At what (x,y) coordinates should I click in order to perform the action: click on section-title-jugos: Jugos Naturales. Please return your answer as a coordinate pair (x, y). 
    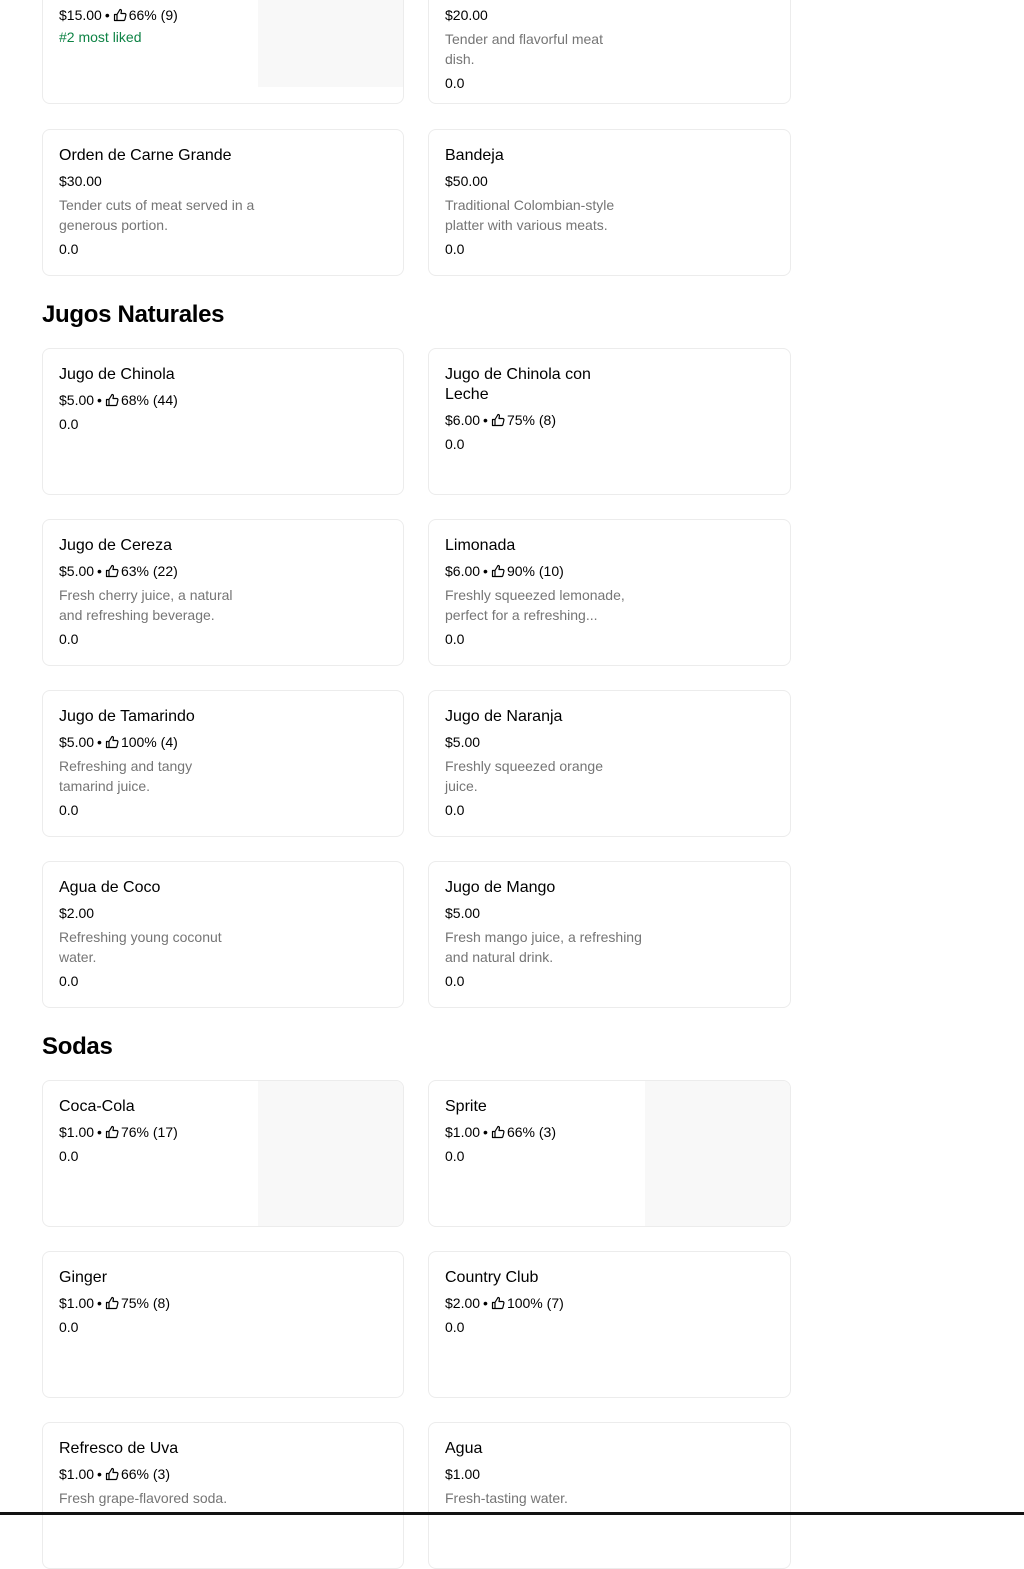
    Looking at the image, I should click on (133, 314).